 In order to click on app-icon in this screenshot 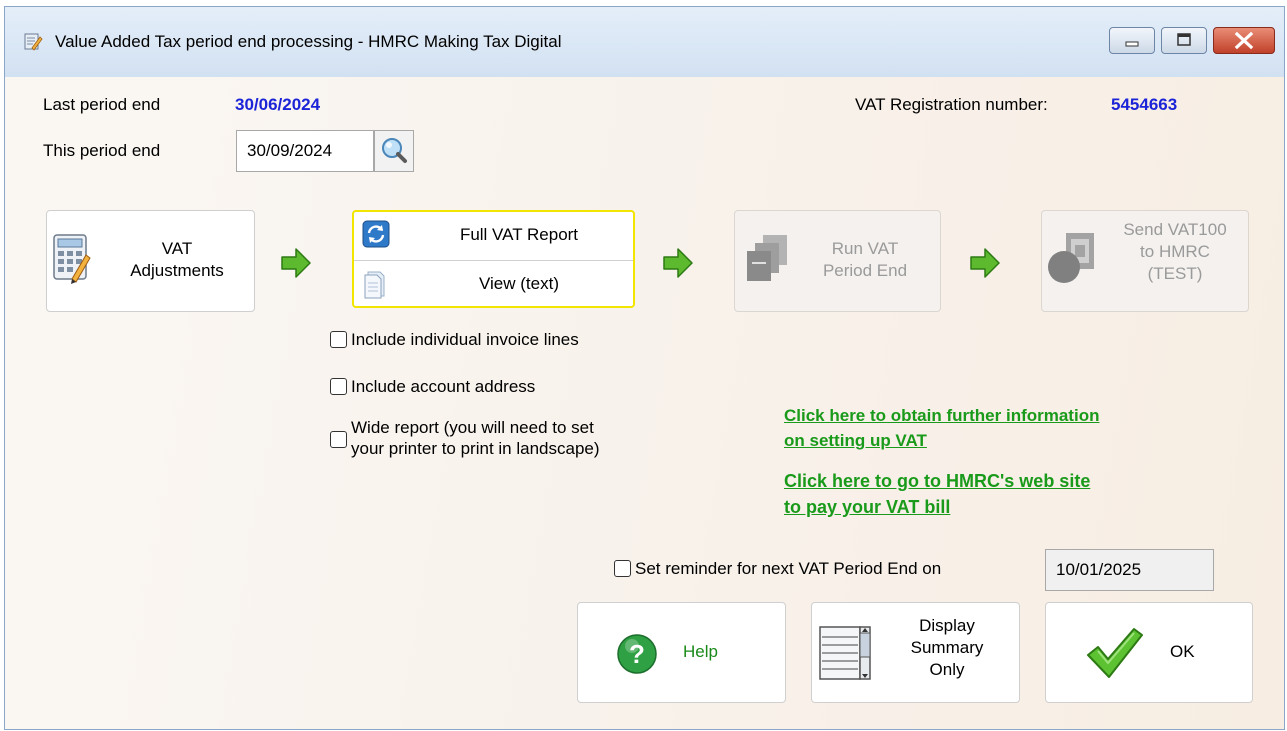, I will do `click(33, 42)`.